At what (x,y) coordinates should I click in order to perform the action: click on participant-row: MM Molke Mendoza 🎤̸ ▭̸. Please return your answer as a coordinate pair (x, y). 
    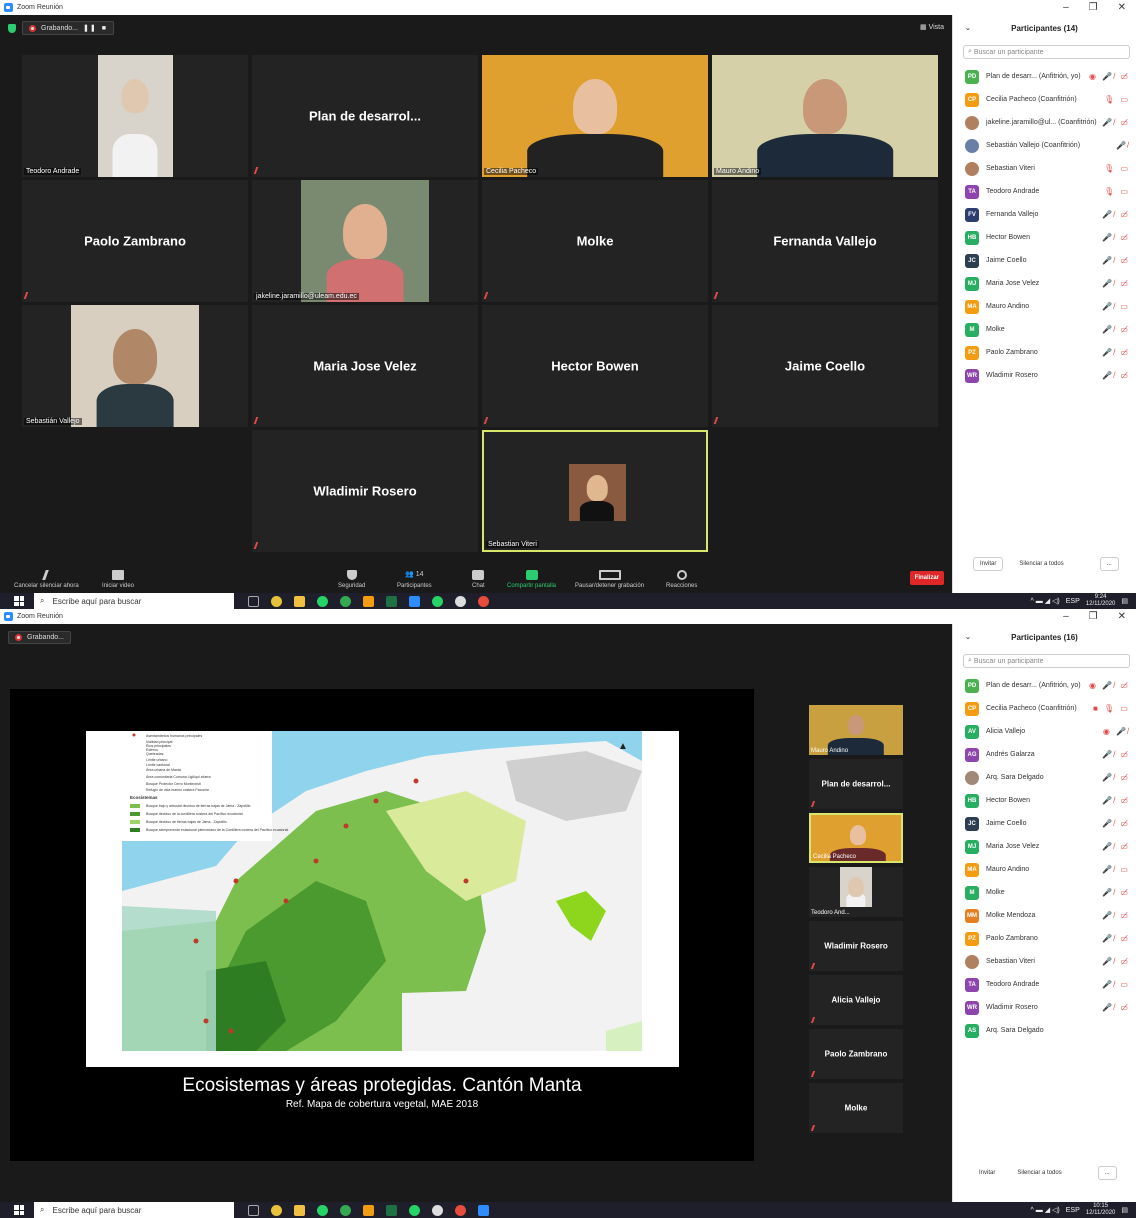
    Looking at the image, I should click on (1044, 915).